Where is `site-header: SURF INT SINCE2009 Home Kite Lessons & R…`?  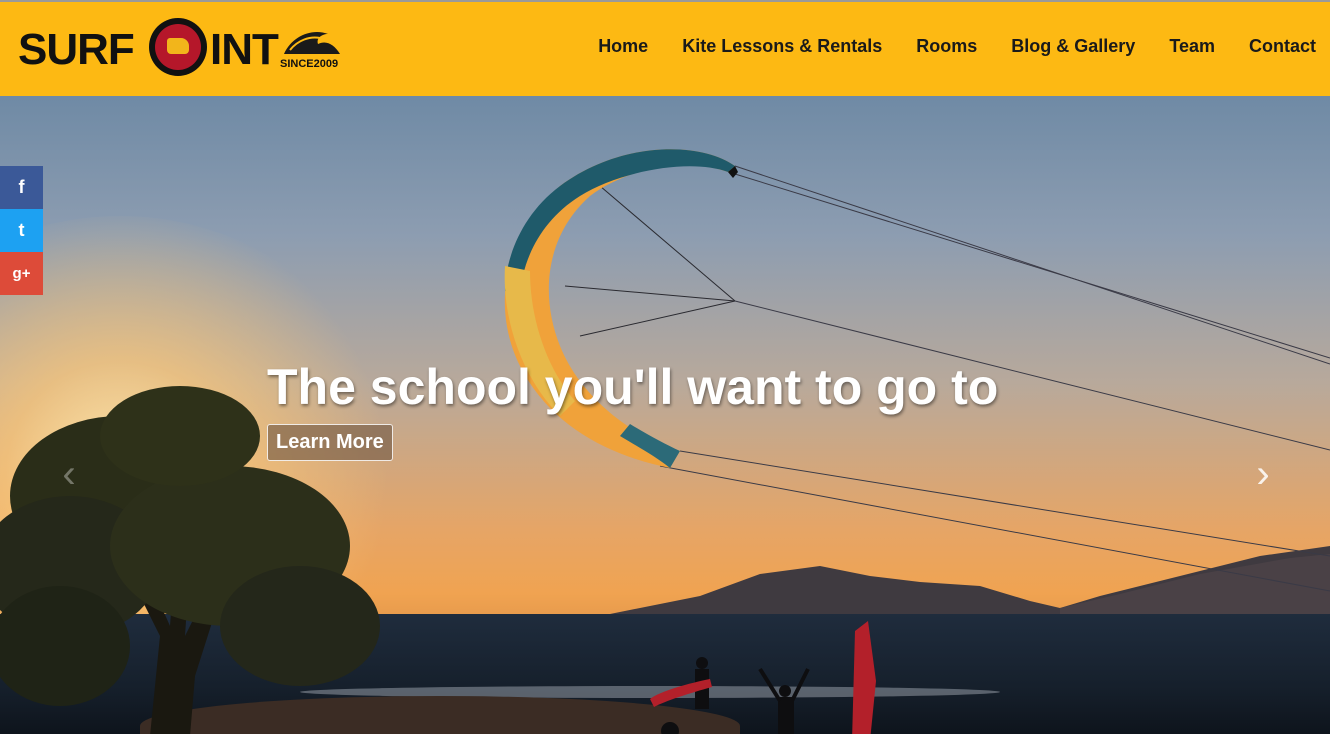 site-header: SURF INT SINCE2009 Home Kite Lessons & R… is located at coordinates (665, 49).